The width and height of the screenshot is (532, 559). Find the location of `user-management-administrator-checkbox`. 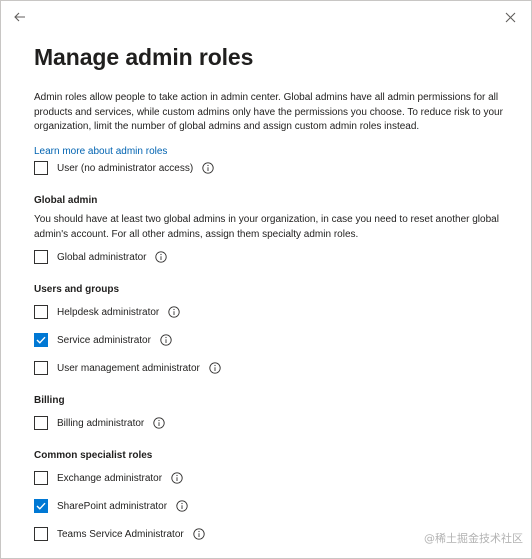

user-management-administrator-checkbox is located at coordinates (41, 368).